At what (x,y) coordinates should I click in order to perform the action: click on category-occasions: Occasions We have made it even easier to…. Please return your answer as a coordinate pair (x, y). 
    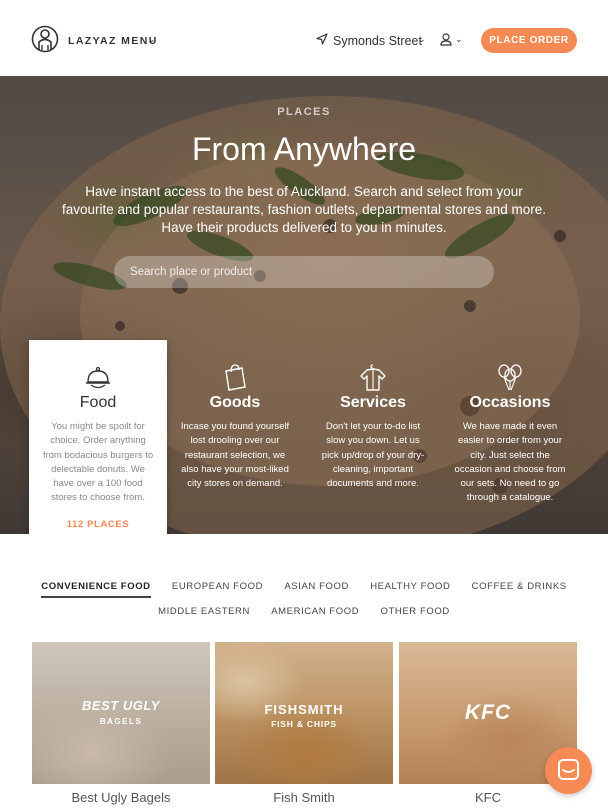
    Looking at the image, I should click on (510, 431).